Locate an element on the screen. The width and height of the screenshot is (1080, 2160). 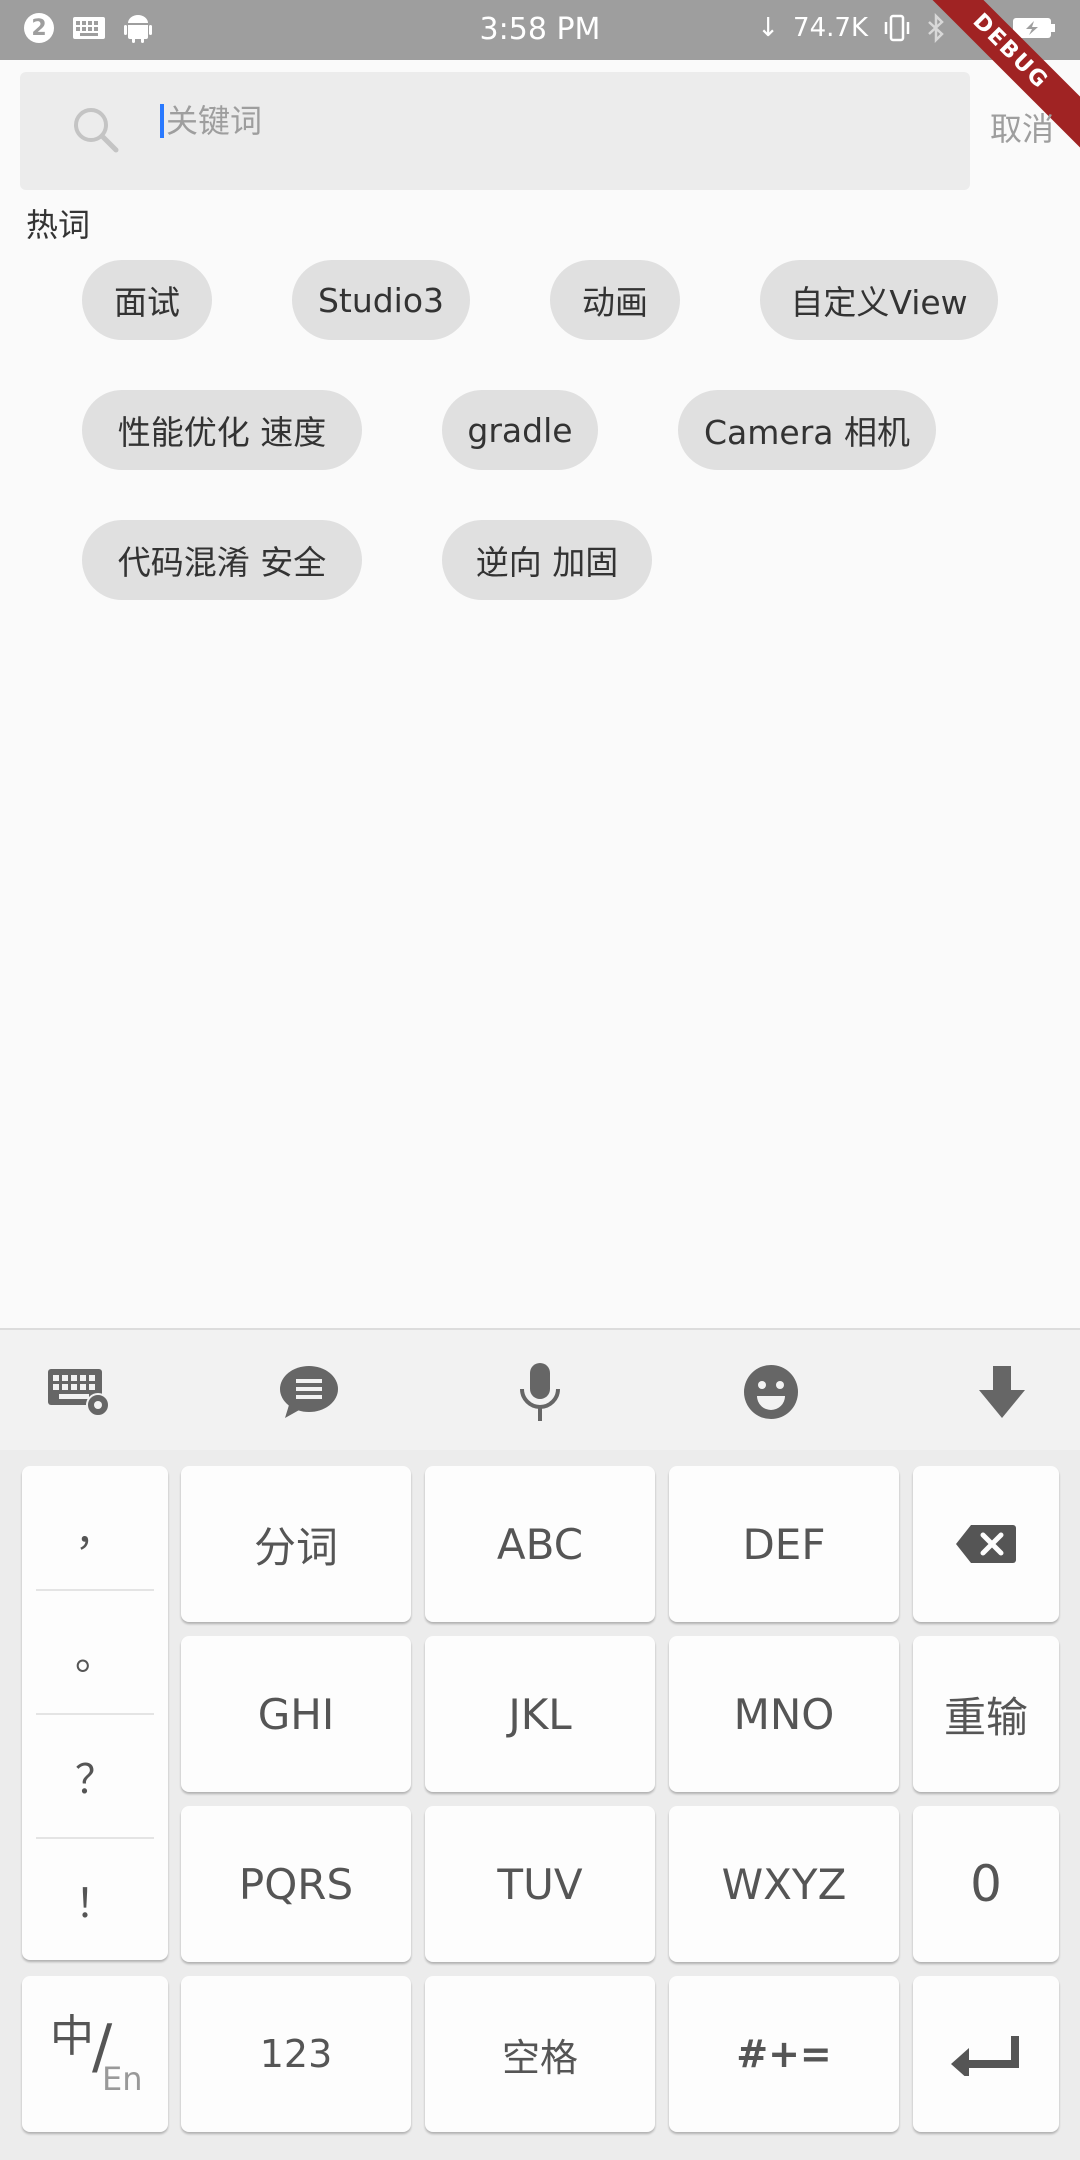
space-key: 空格 is located at coordinates (540, 2054).